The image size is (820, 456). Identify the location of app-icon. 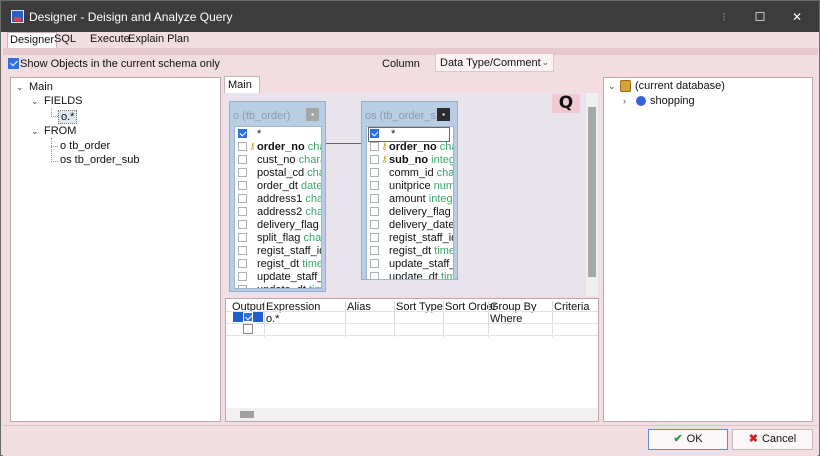
(17, 16).